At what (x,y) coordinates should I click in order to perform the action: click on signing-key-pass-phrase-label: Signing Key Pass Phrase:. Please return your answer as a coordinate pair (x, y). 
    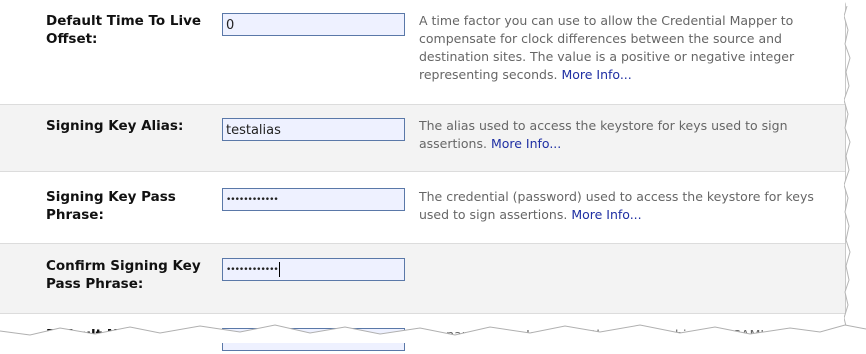
    Looking at the image, I should click on (111, 206).